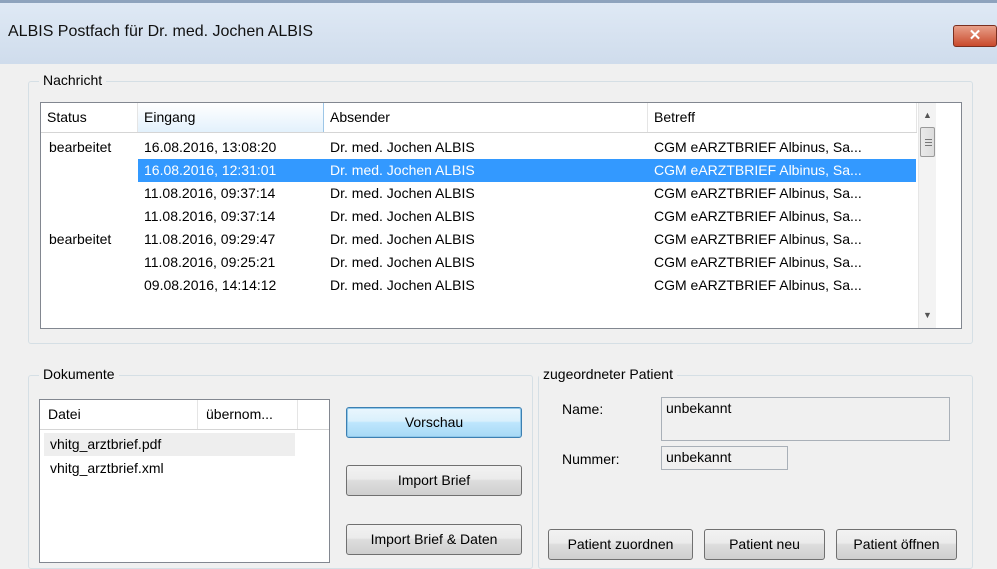  I want to click on preview-button: Vorschau, so click(434, 422).